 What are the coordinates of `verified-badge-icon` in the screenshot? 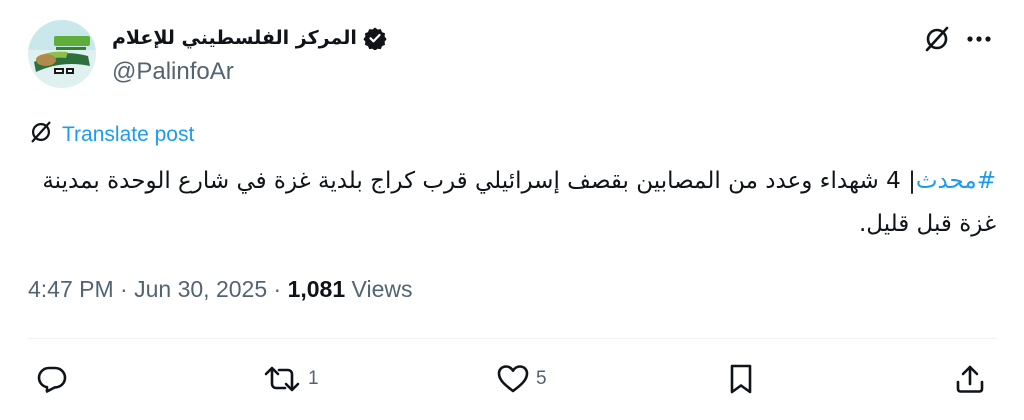 It's located at (375, 38).